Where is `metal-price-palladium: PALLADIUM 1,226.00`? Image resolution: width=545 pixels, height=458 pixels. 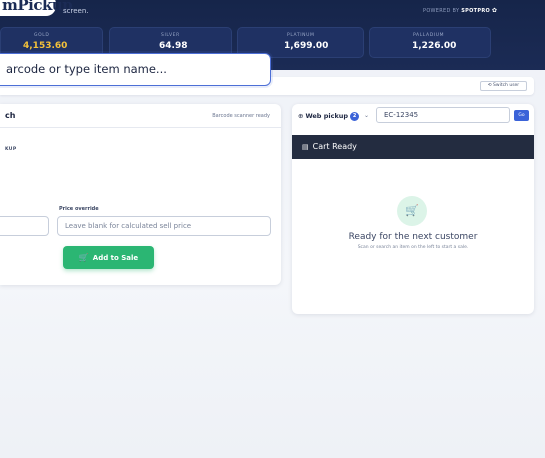 metal-price-palladium: PALLADIUM 1,226.00 is located at coordinates (430, 42).